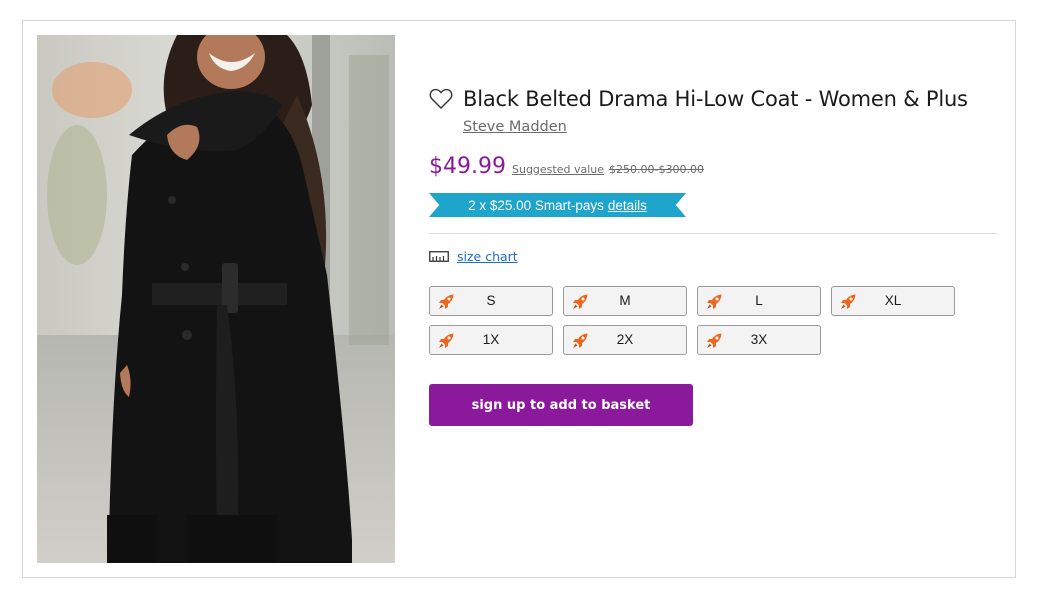 This screenshot has width=1040, height=600. Describe the element at coordinates (656, 169) in the screenshot. I see `suggested-price-range: $250.00-$300.00` at that location.